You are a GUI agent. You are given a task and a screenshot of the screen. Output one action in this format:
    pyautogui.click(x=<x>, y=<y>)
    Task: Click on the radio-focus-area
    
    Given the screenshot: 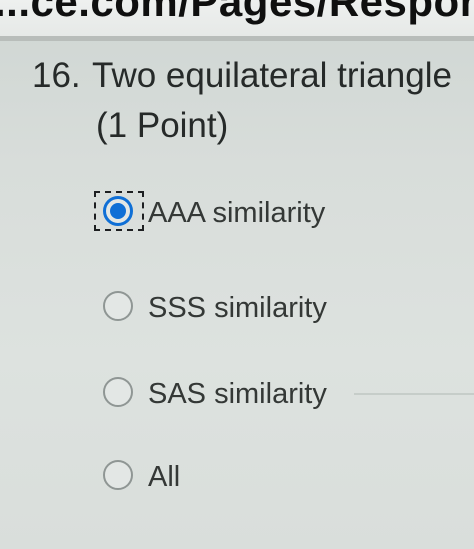 What is the action you would take?
    pyautogui.click(x=121, y=213)
    